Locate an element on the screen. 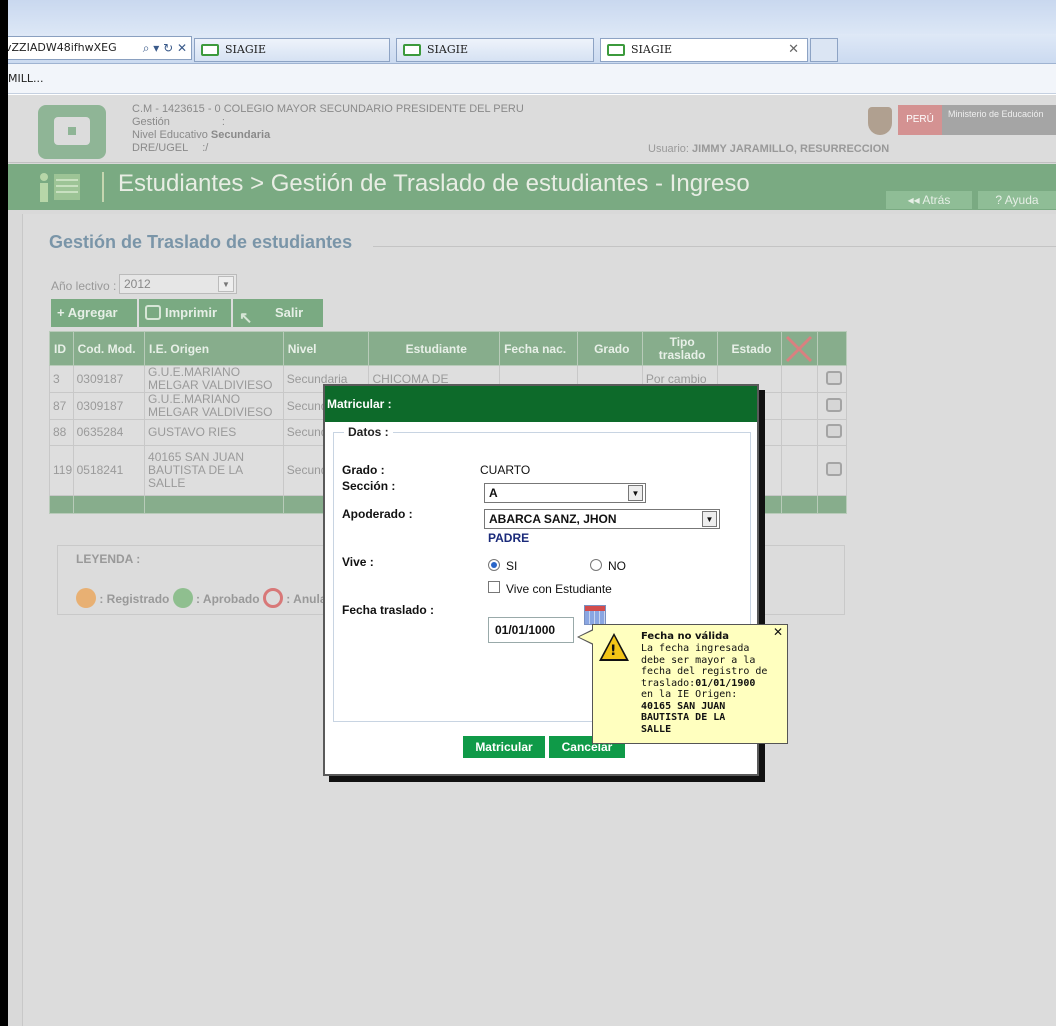 This screenshot has height=1026, width=1056. col-header-tipo: Tipo traslado is located at coordinates (680, 348).